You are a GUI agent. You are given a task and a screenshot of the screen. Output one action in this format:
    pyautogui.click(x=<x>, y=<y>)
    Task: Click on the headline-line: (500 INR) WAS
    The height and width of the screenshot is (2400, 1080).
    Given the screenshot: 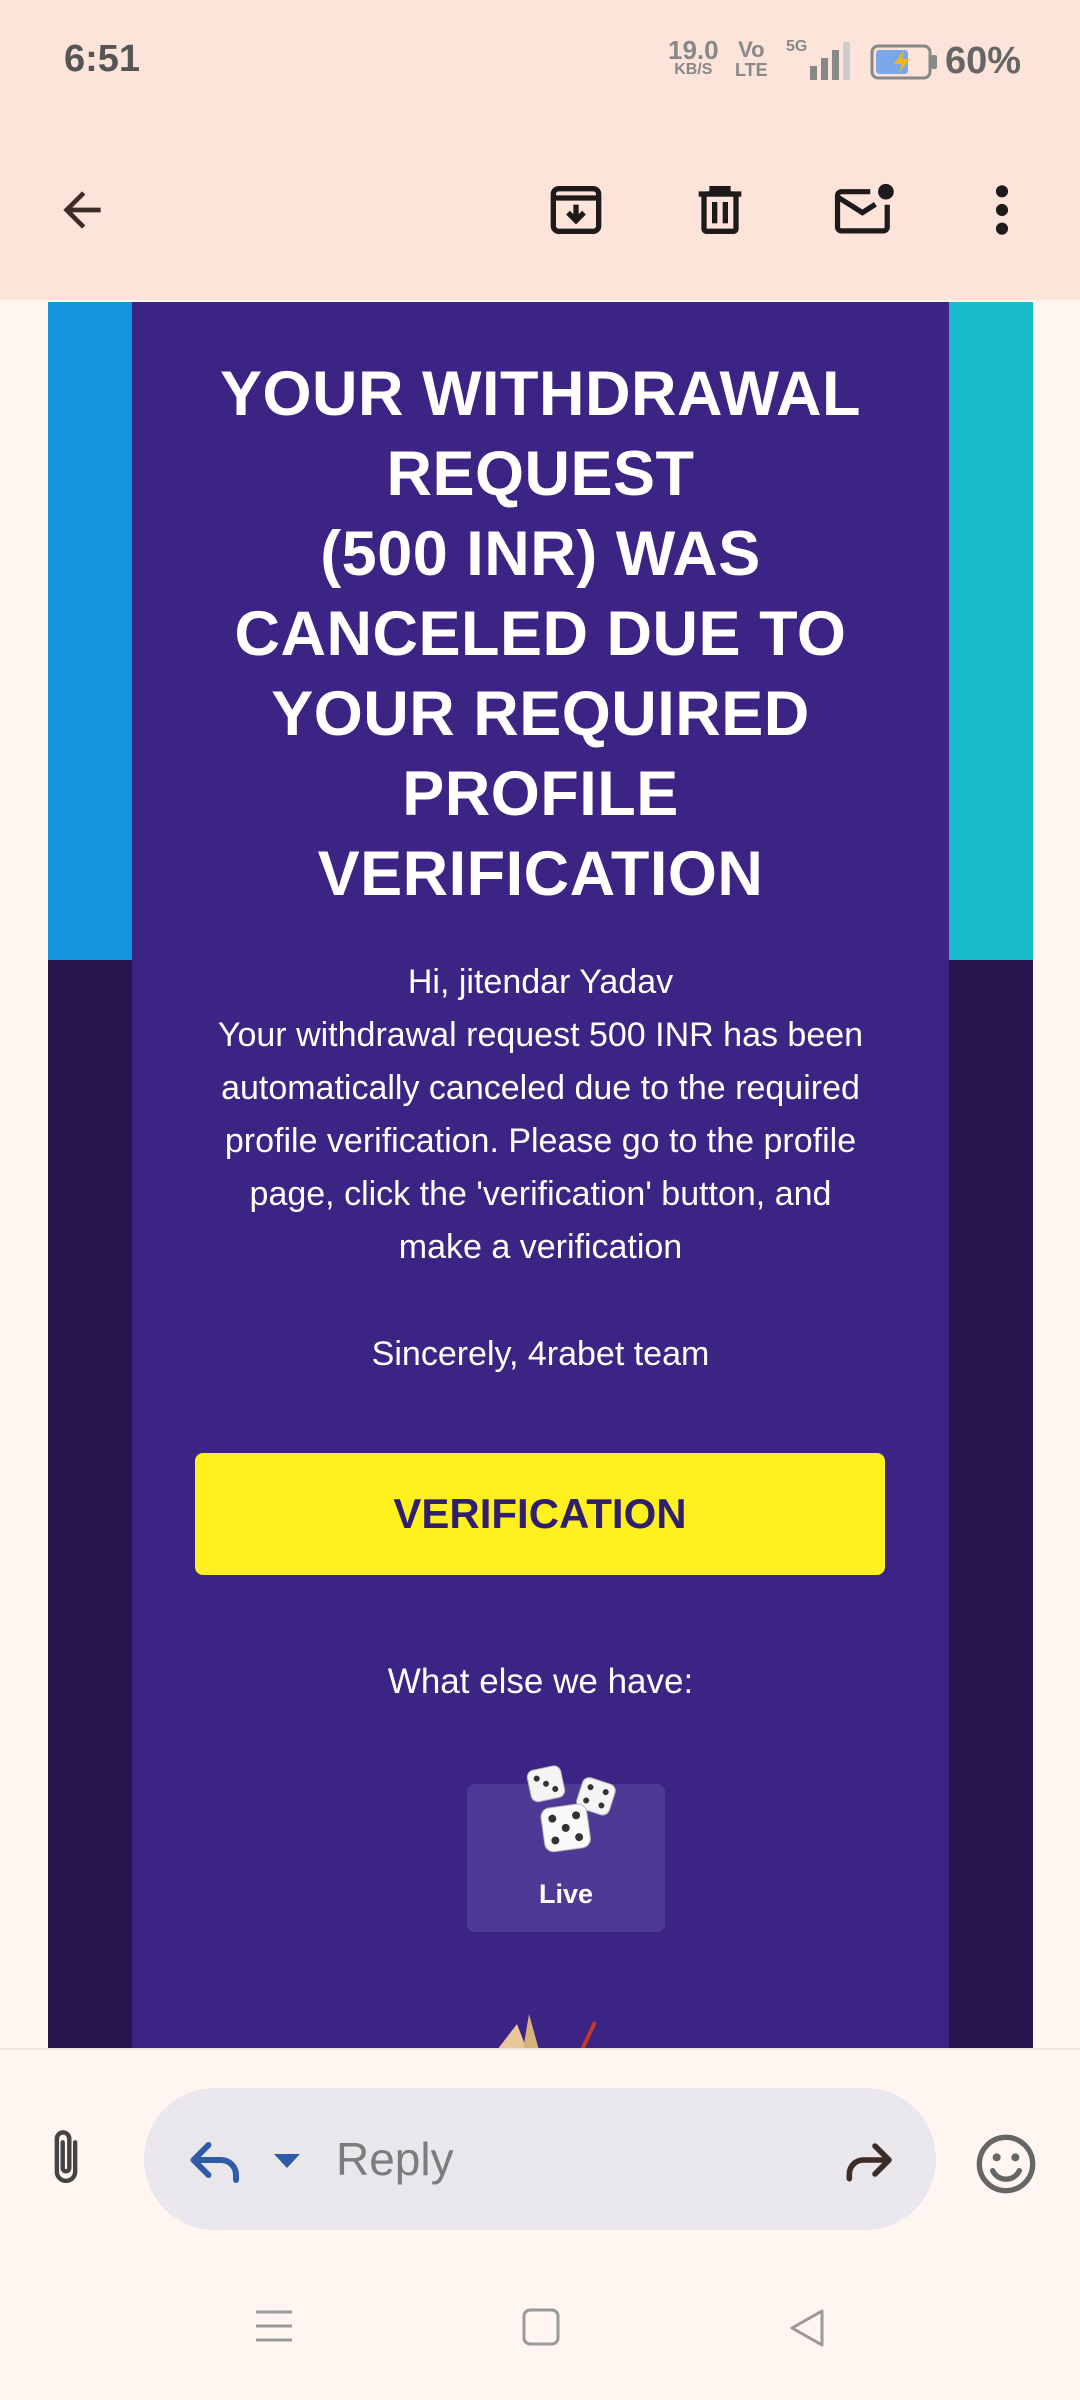 What is the action you would take?
    pyautogui.click(x=540, y=554)
    